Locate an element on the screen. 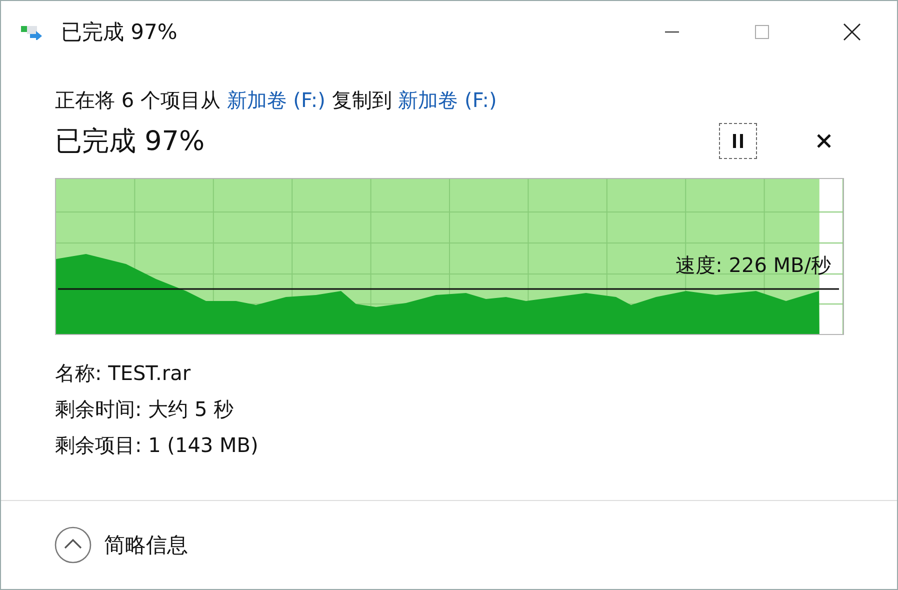 This screenshot has width=898, height=590. pause-button is located at coordinates (738, 141).